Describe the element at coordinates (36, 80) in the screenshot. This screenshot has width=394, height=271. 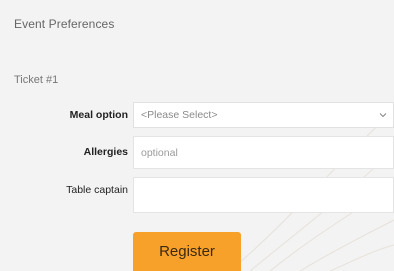
I see `ticket-label: Ticket #1` at that location.